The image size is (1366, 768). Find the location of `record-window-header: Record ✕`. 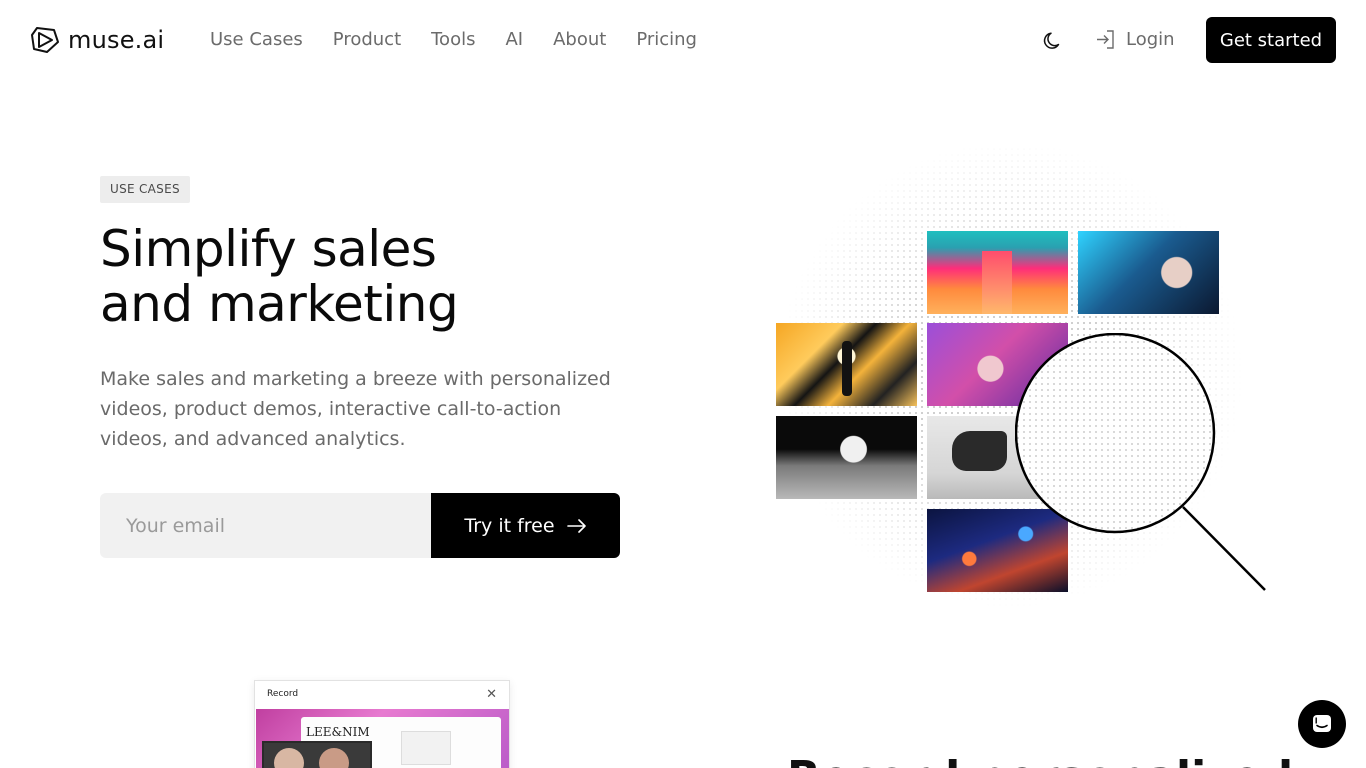

record-window-header: Record ✕ is located at coordinates (382, 694).